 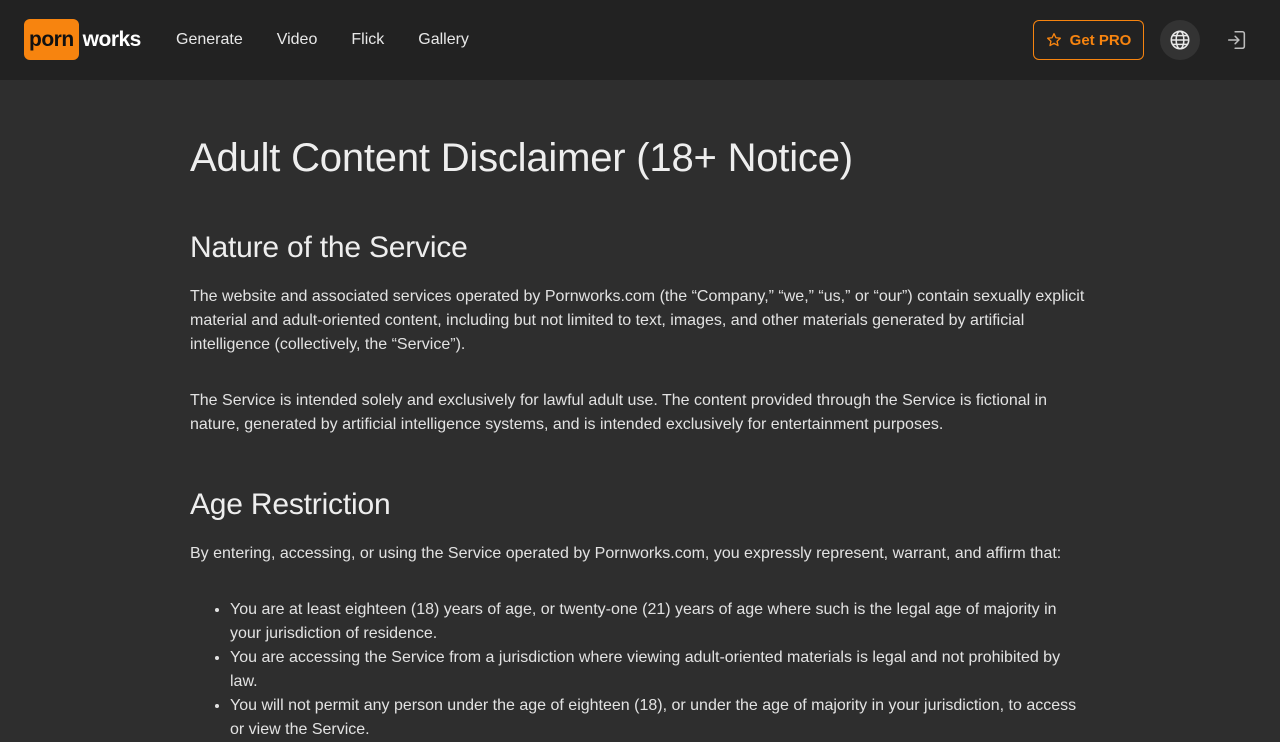 I want to click on logo-text: works, so click(x=112, y=39).